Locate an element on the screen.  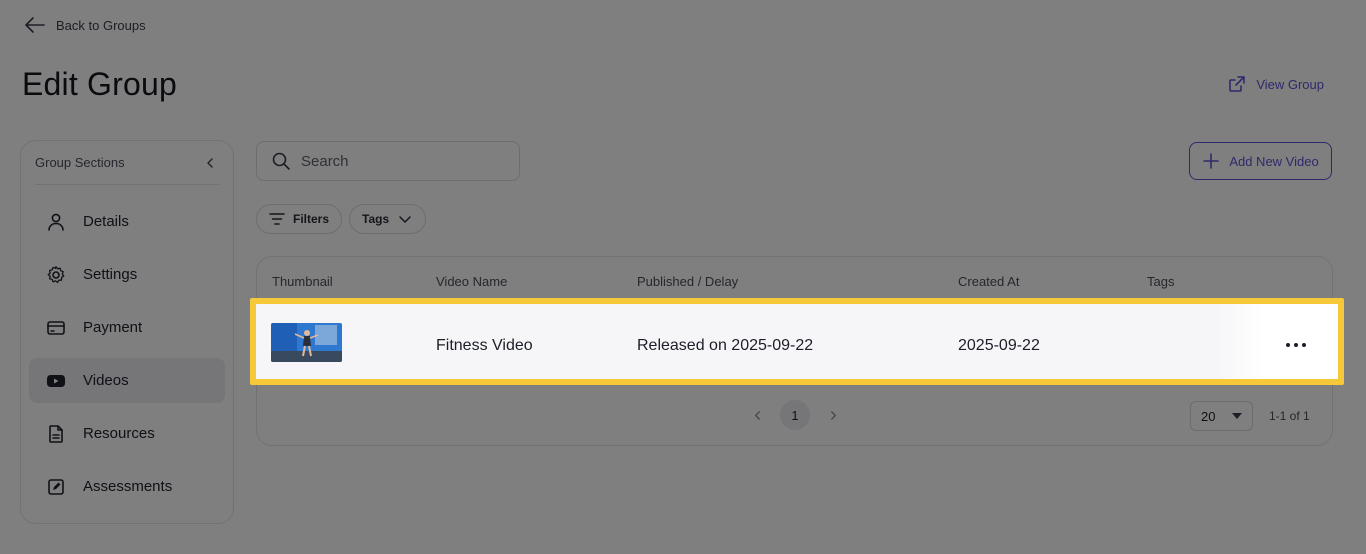
play-video-icon is located at coordinates (56, 381).